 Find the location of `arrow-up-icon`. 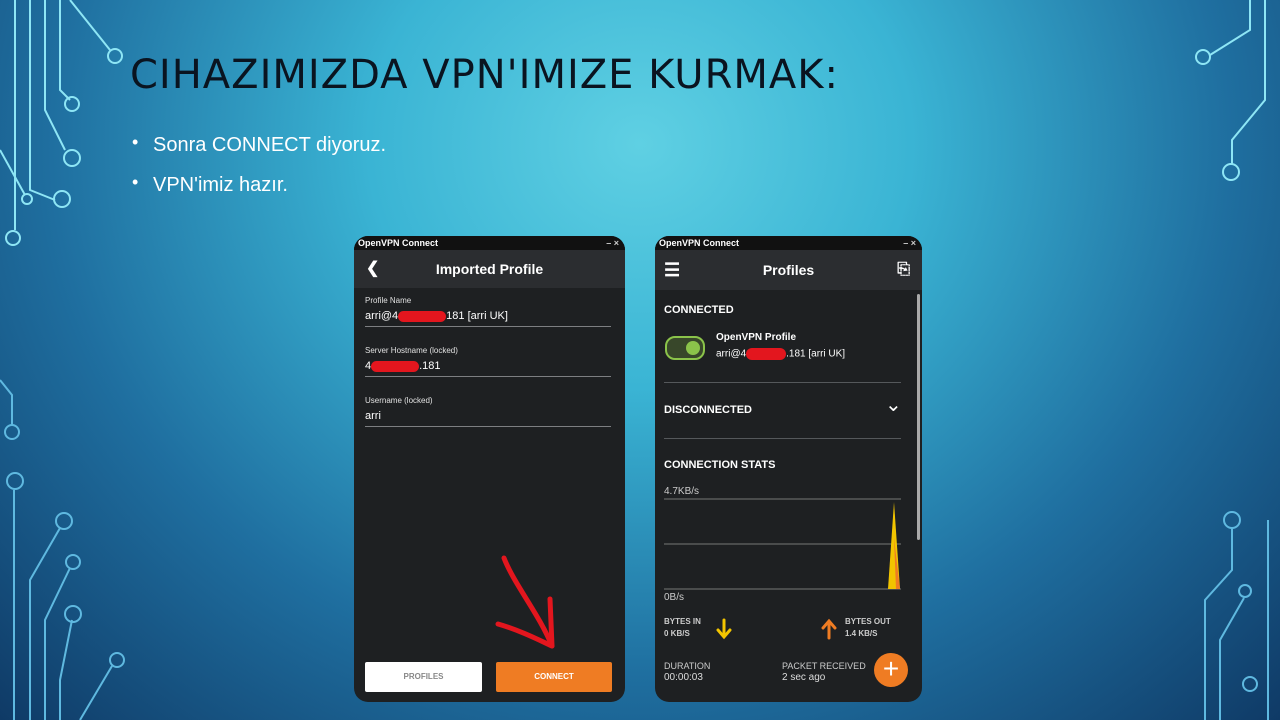

arrow-up-icon is located at coordinates (829, 629).